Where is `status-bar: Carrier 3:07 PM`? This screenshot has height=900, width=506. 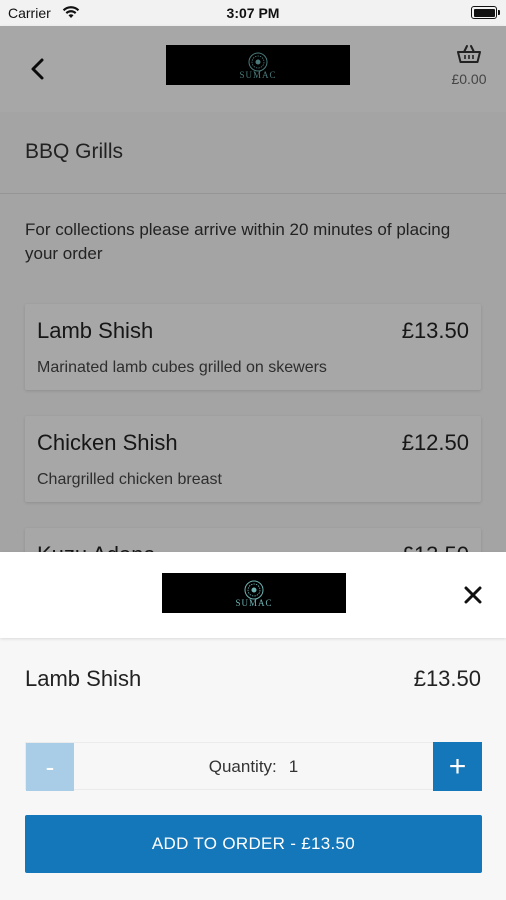 status-bar: Carrier 3:07 PM is located at coordinates (253, 13).